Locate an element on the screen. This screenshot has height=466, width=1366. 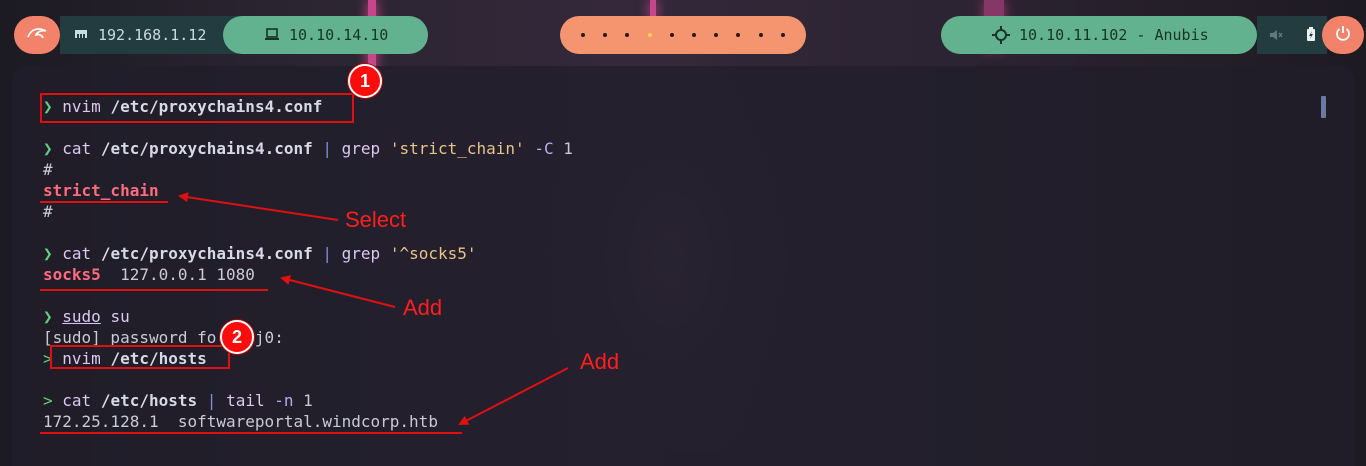
step-badge-2: 2 is located at coordinates (237, 337).